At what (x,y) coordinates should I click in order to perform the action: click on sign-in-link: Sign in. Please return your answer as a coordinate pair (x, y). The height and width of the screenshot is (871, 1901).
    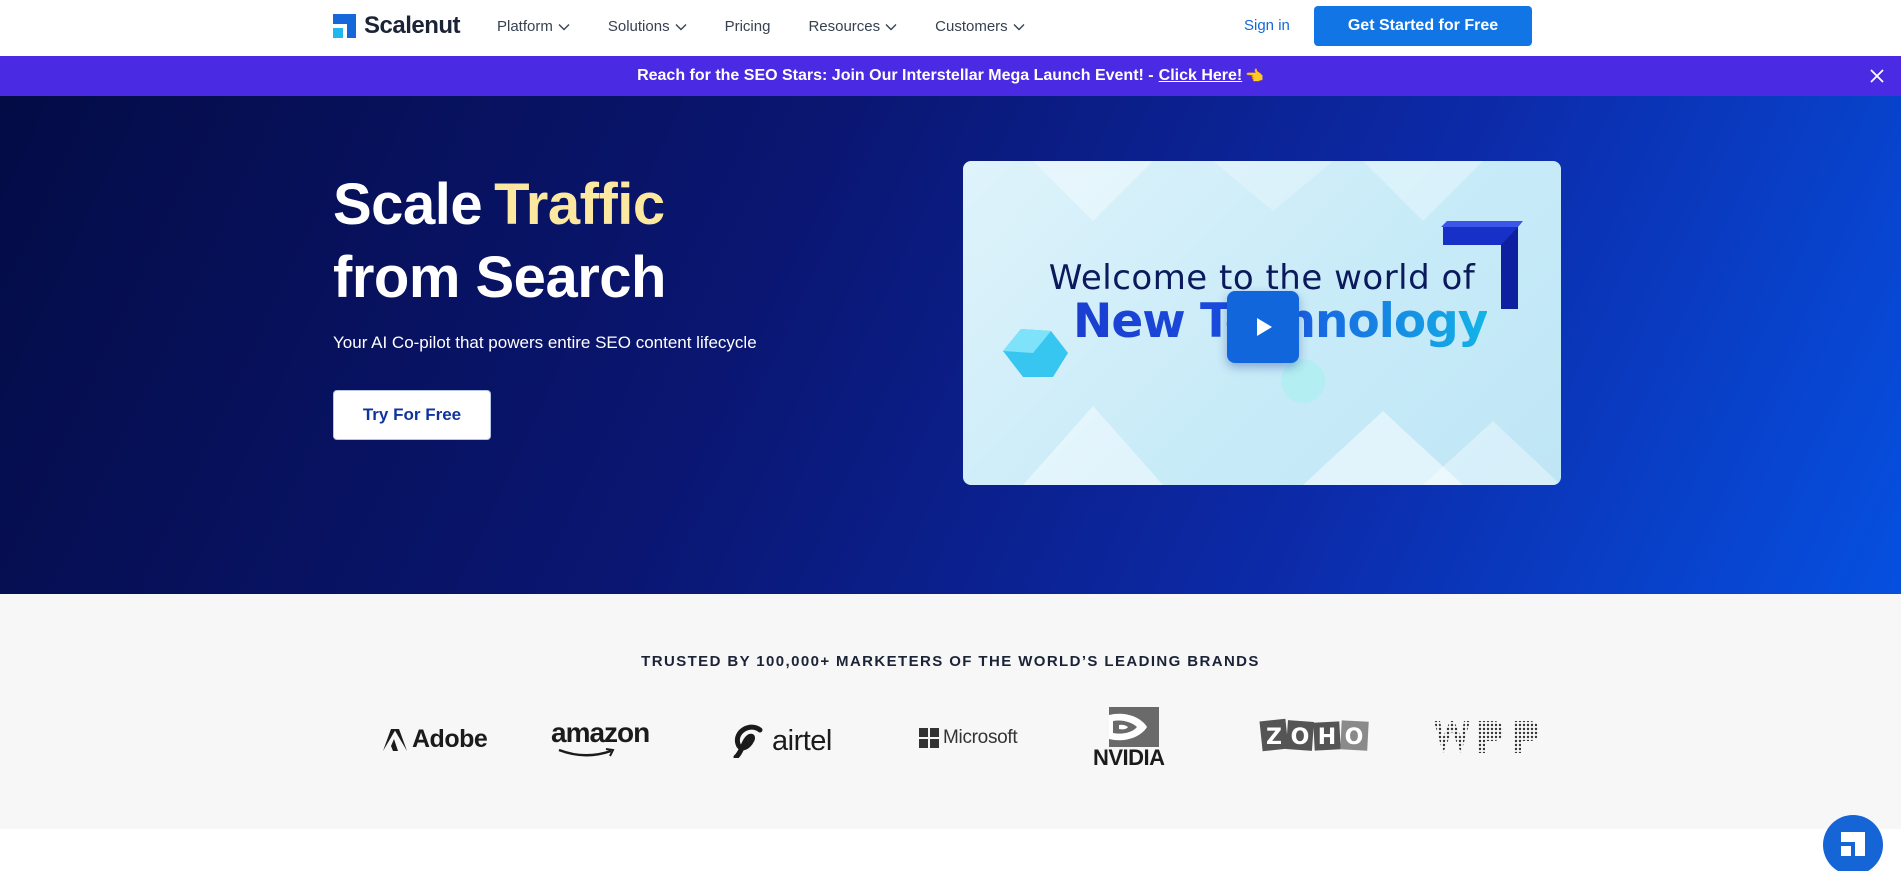
    Looking at the image, I should click on (1267, 25).